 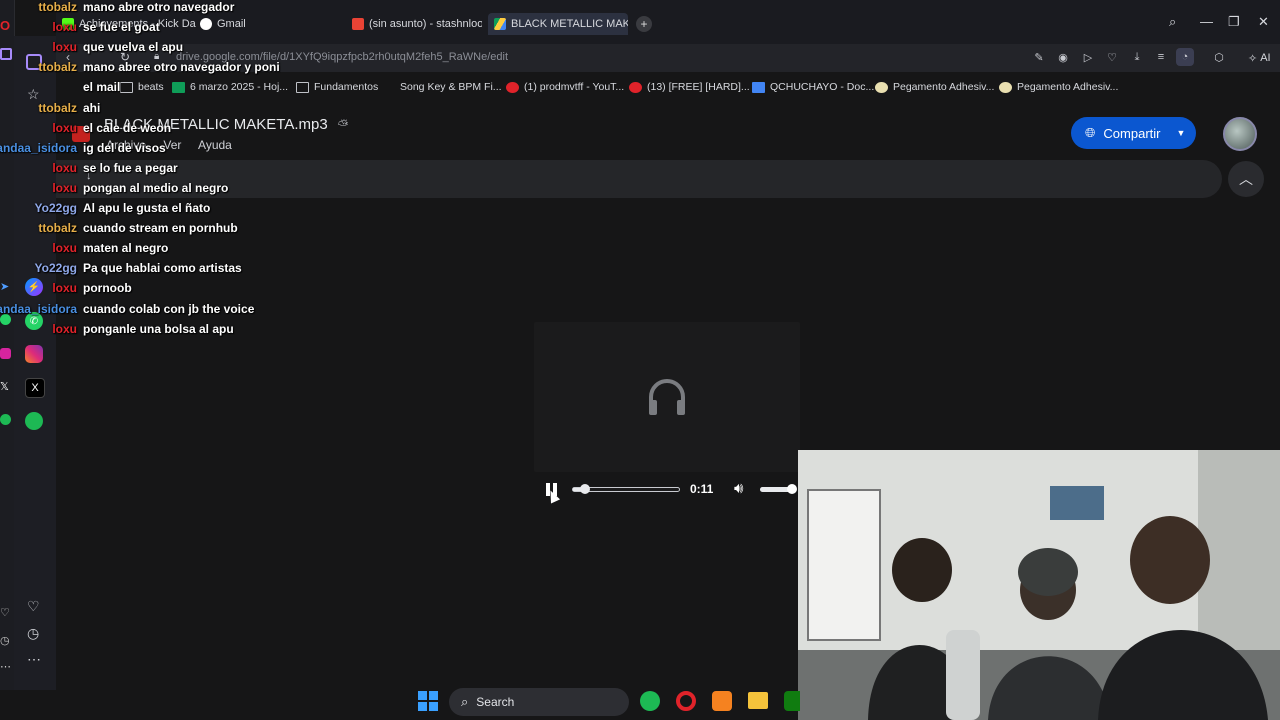 What do you see at coordinates (792, 701) in the screenshot?
I see `xbox-icon` at bounding box center [792, 701].